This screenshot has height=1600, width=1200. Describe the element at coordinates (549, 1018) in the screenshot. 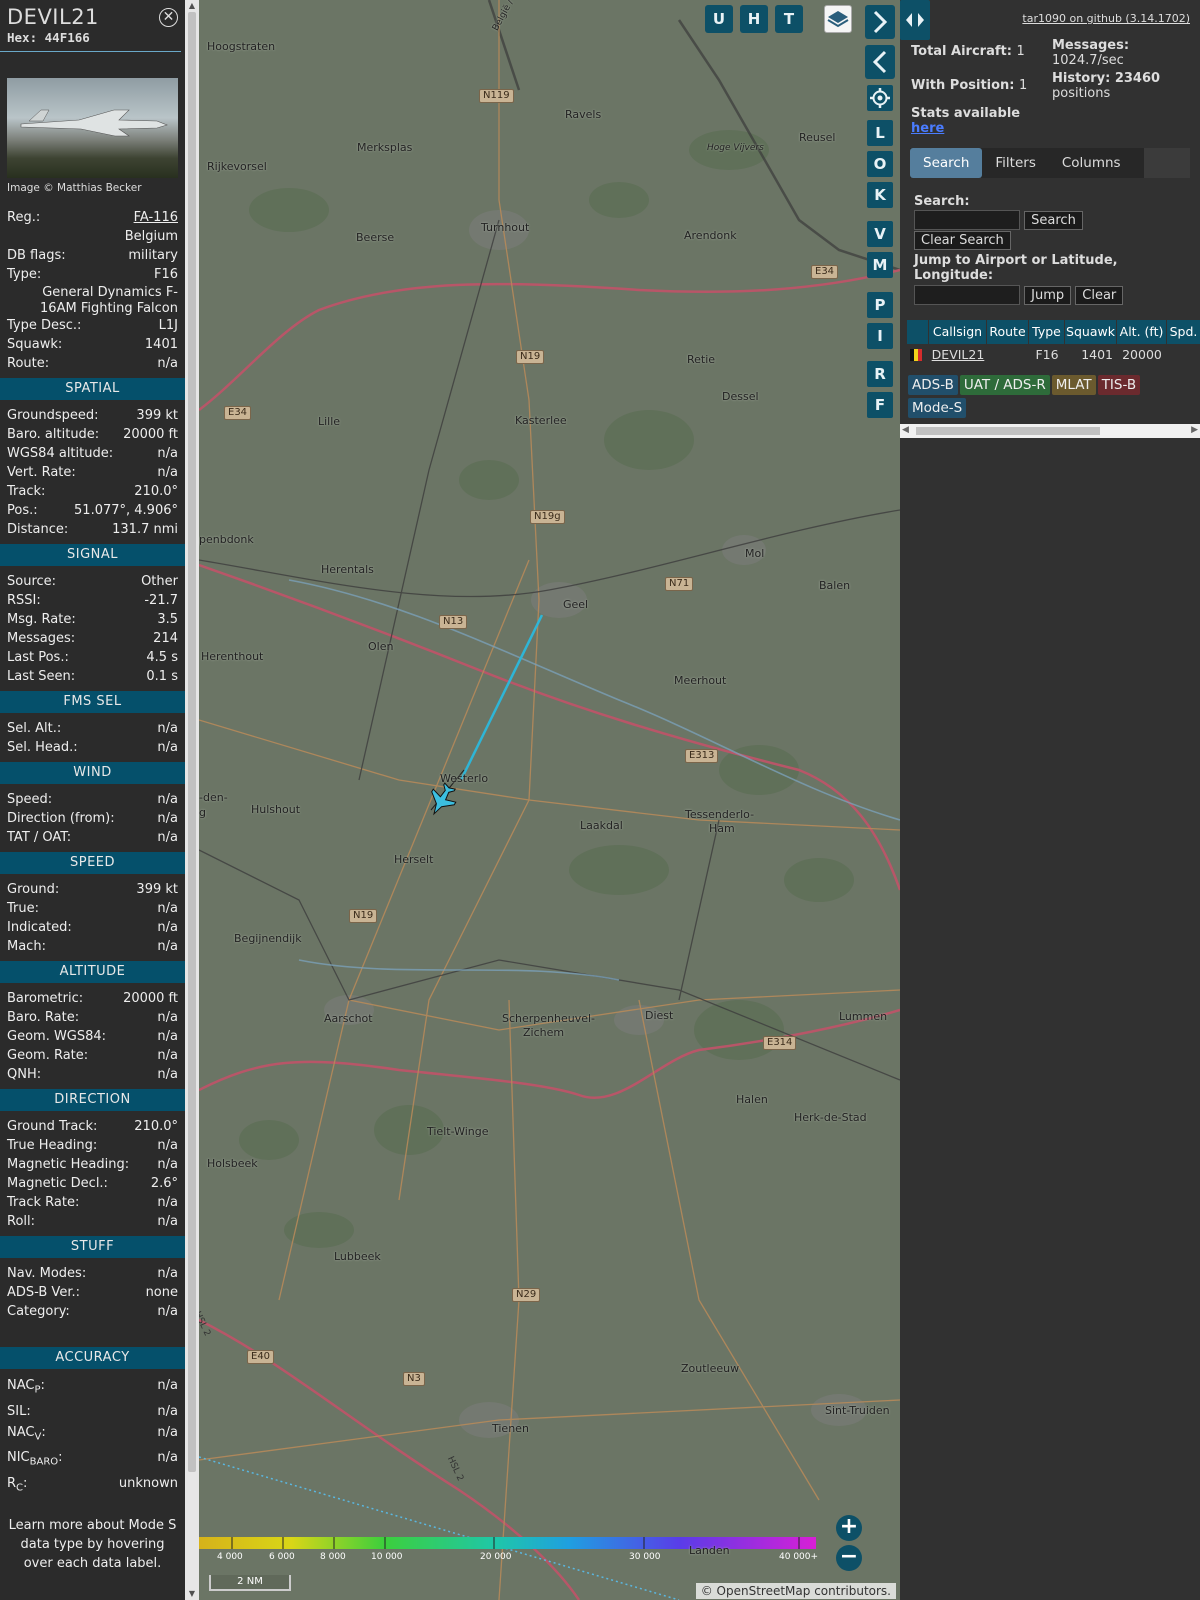

I see `place-label: Scherpenheuvel-` at that location.